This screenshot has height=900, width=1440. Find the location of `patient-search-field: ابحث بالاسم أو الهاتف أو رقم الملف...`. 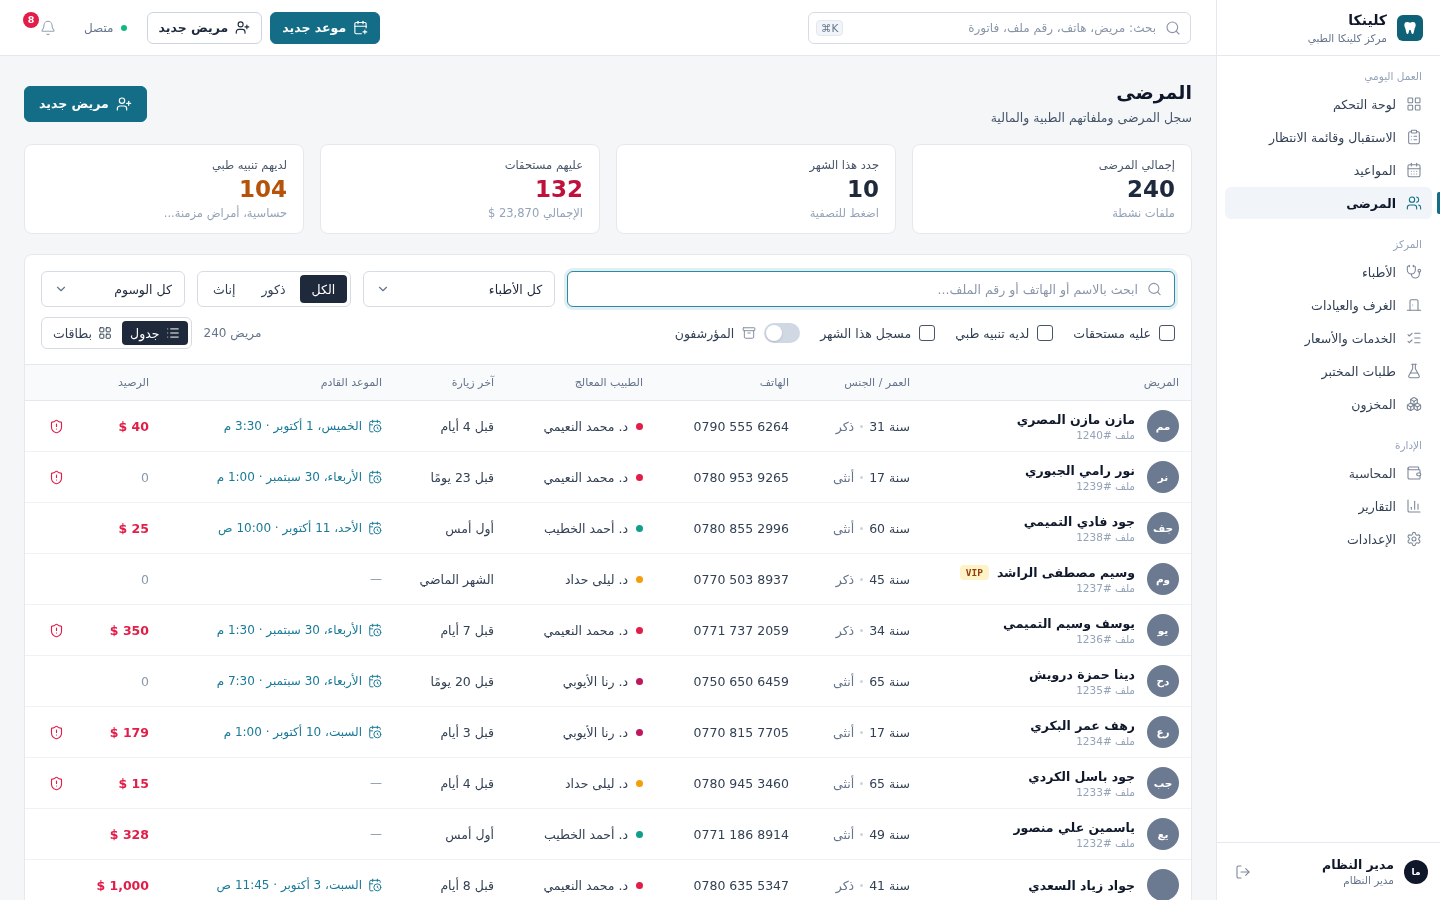

patient-search-field: ابحث بالاسم أو الهاتف أو رقم الملف... is located at coordinates (871, 289).